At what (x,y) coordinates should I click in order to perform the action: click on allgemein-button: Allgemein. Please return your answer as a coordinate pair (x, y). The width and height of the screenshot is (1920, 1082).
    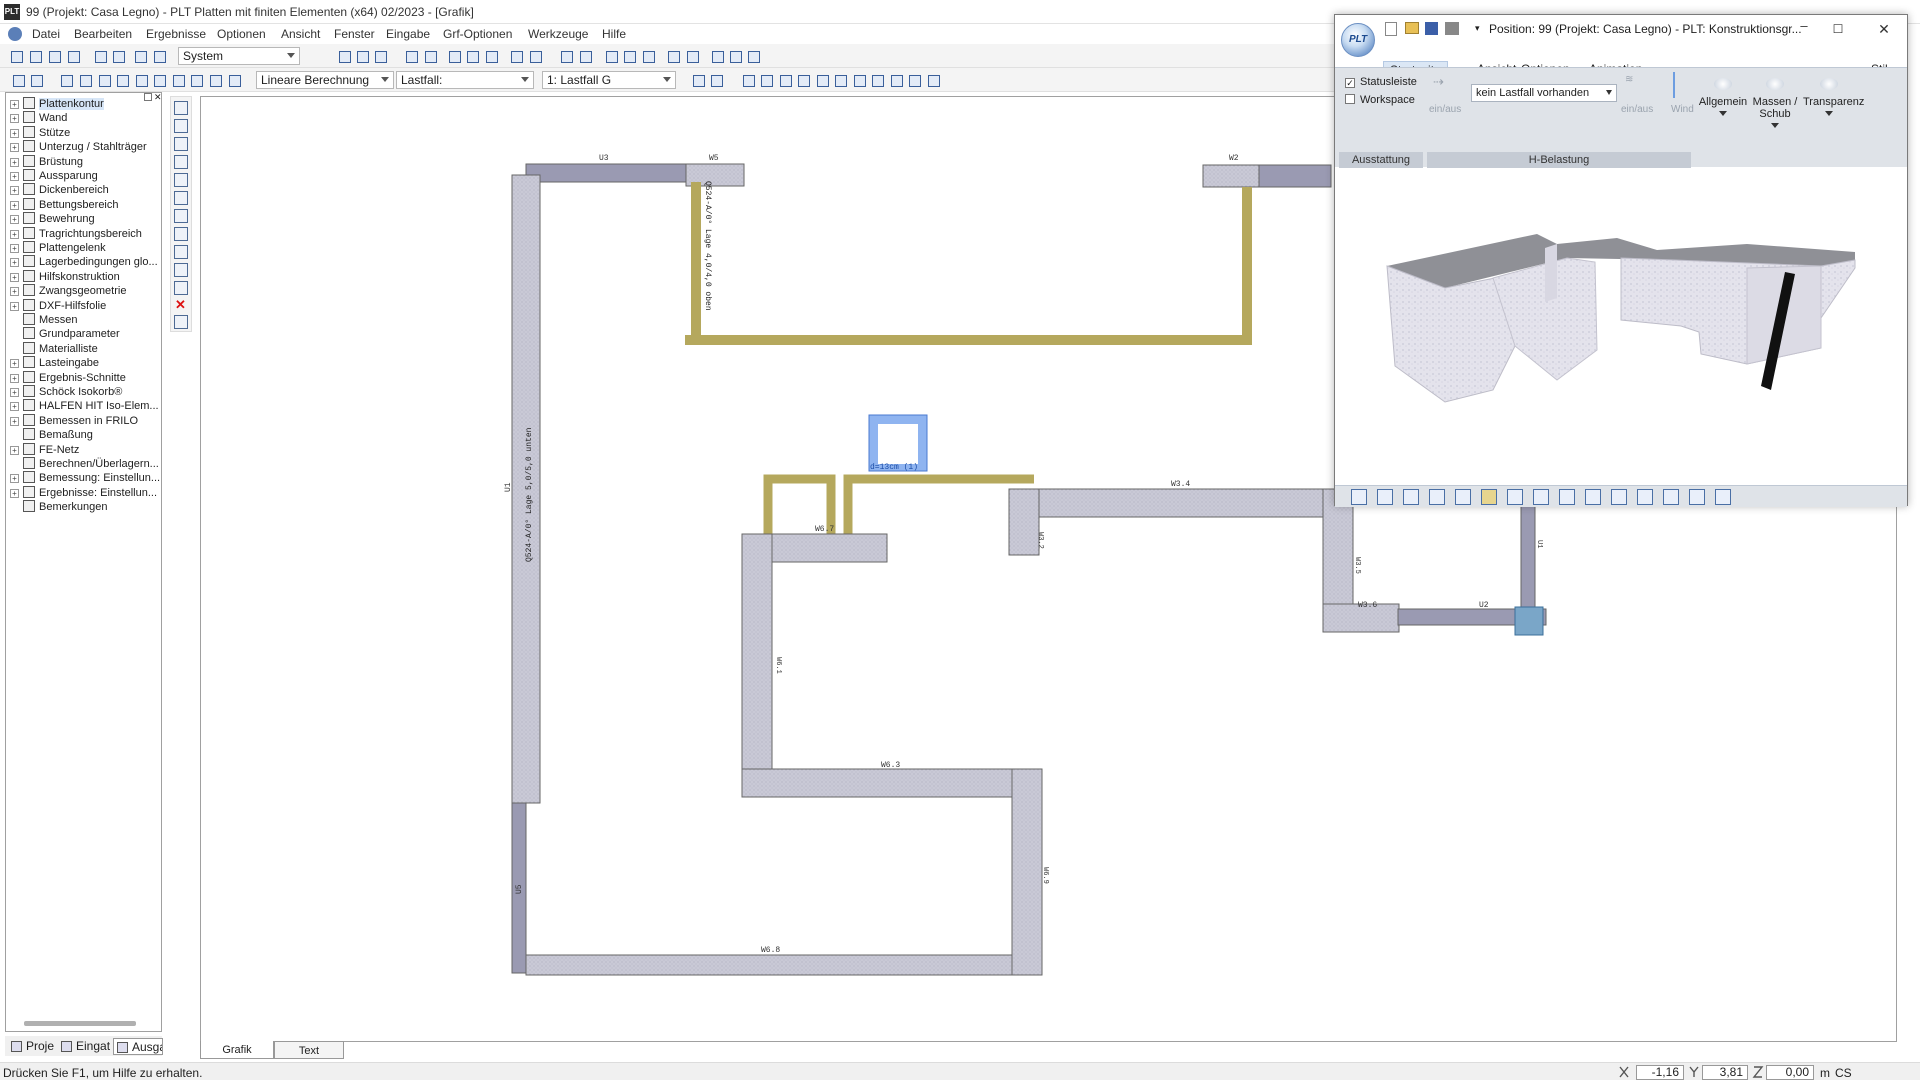
    Looking at the image, I should click on (1723, 110).